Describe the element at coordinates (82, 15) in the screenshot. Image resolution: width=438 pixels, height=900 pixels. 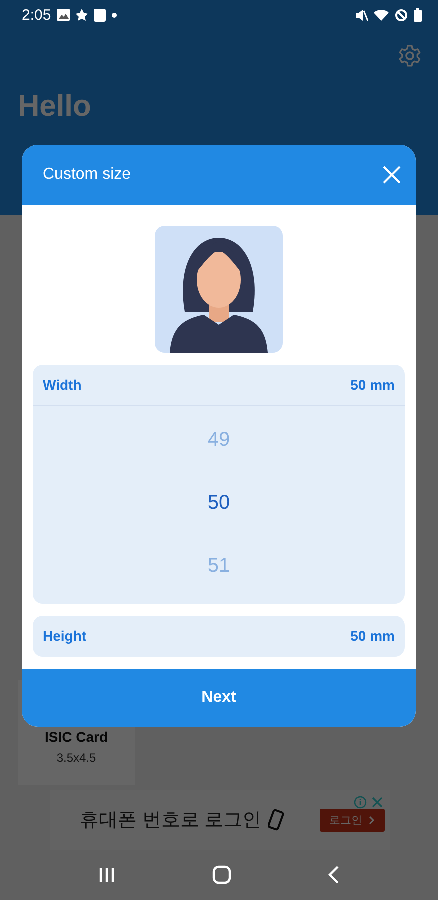
I see `notification-icon` at that location.